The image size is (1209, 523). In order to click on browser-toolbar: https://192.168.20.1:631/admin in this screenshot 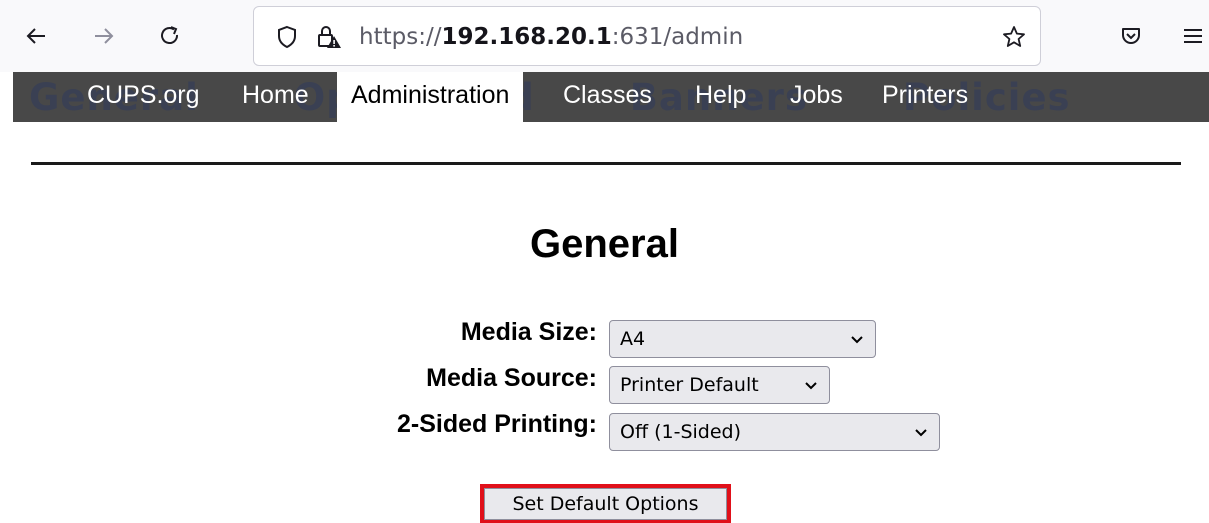, I will do `click(604, 36)`.